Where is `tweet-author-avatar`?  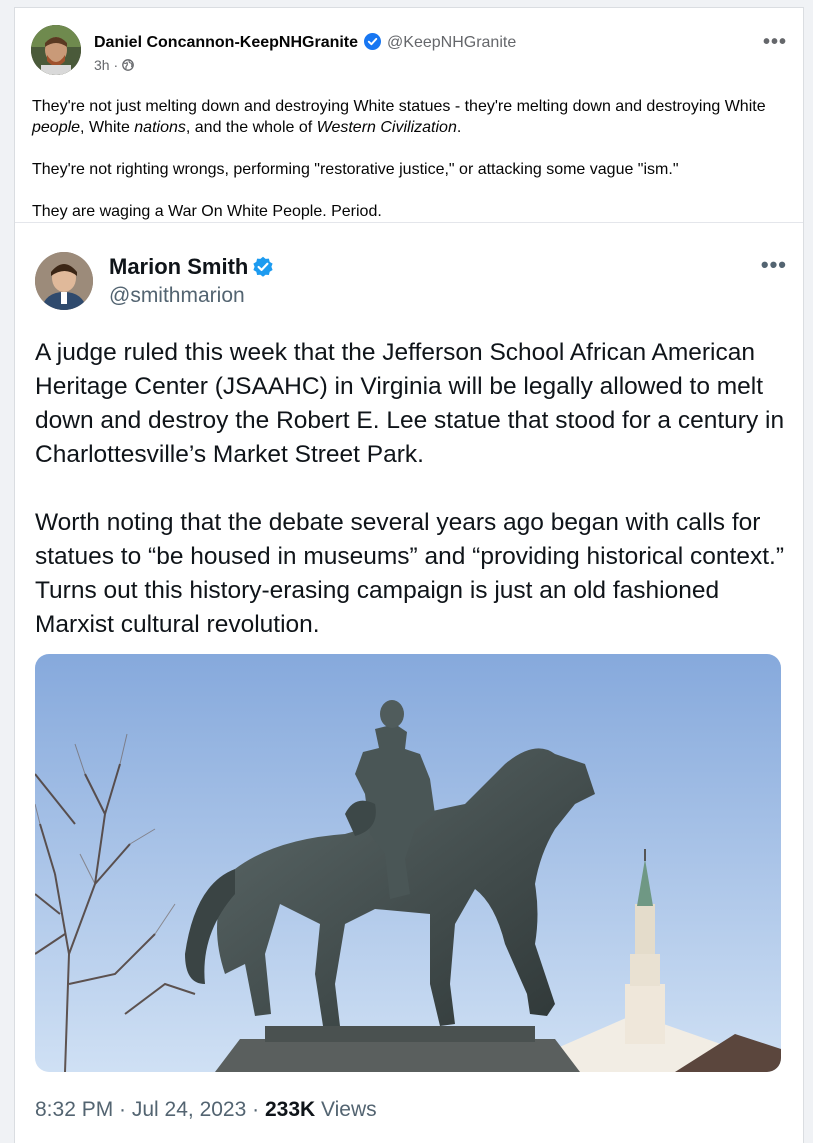
tweet-author-avatar is located at coordinates (64, 281).